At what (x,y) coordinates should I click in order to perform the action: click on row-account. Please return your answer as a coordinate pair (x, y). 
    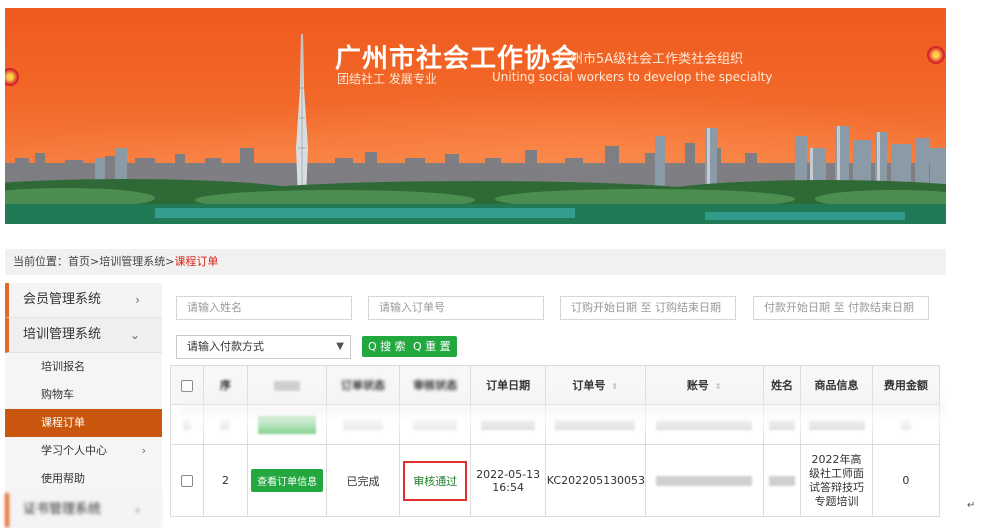
    Looking at the image, I should click on (704, 480).